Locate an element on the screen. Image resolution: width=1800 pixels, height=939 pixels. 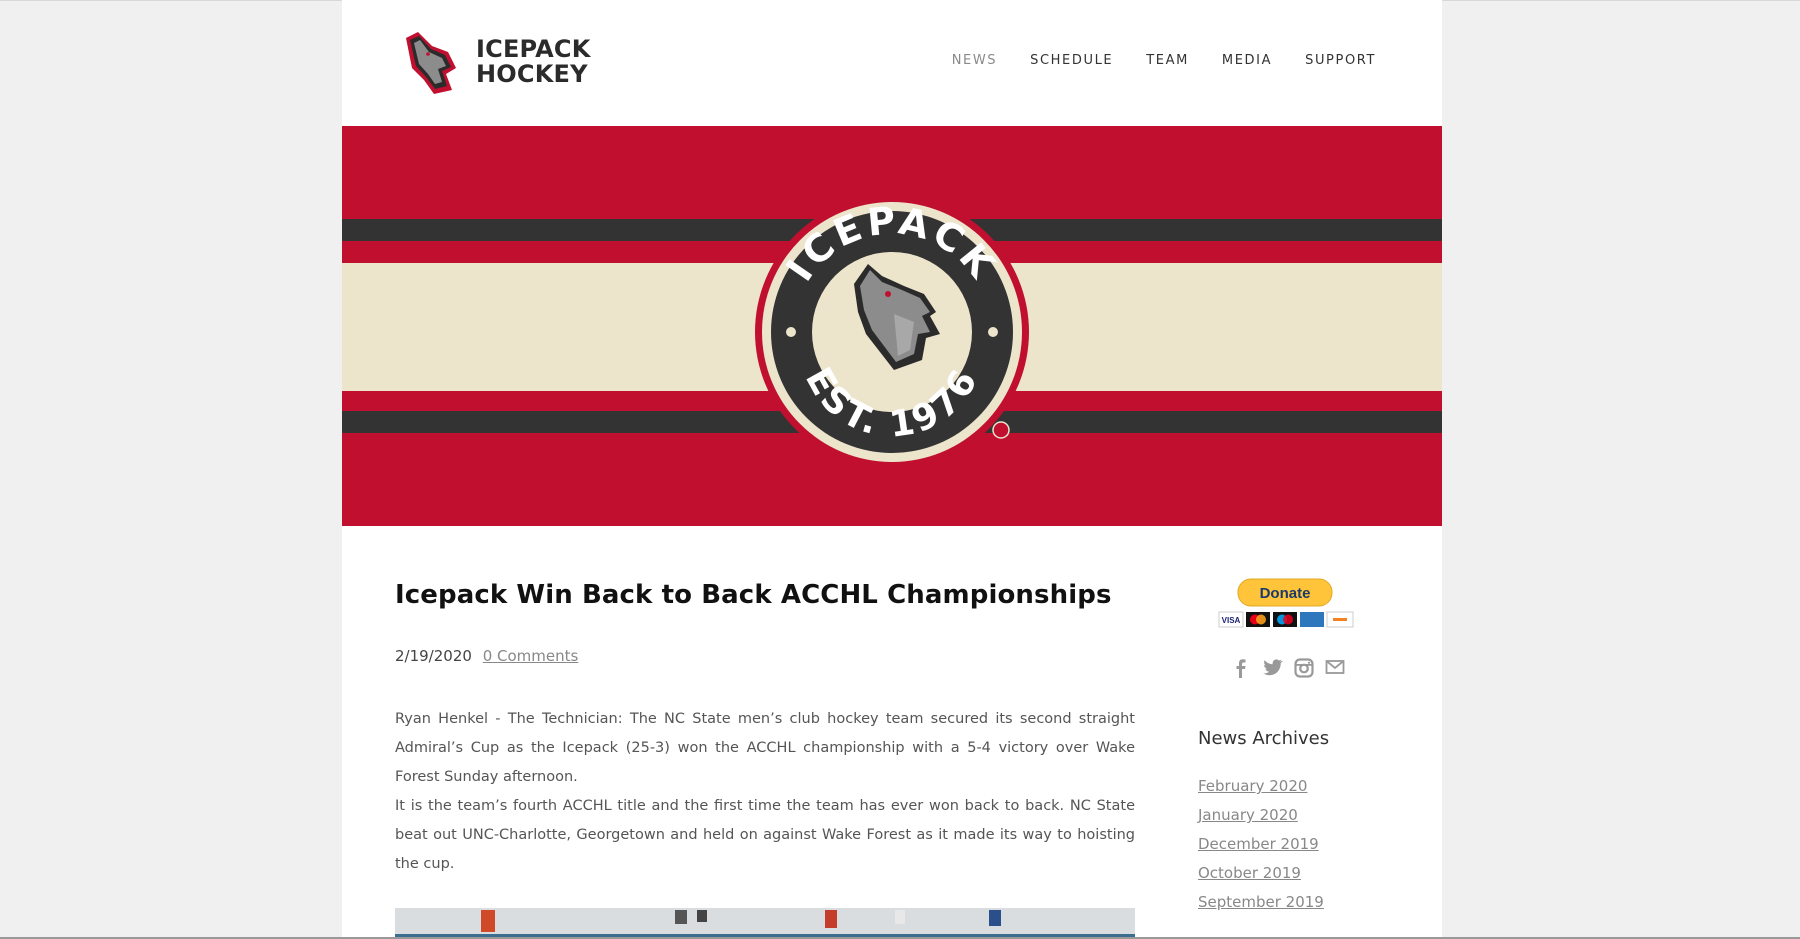
rink-photo-image is located at coordinates (765, 923).